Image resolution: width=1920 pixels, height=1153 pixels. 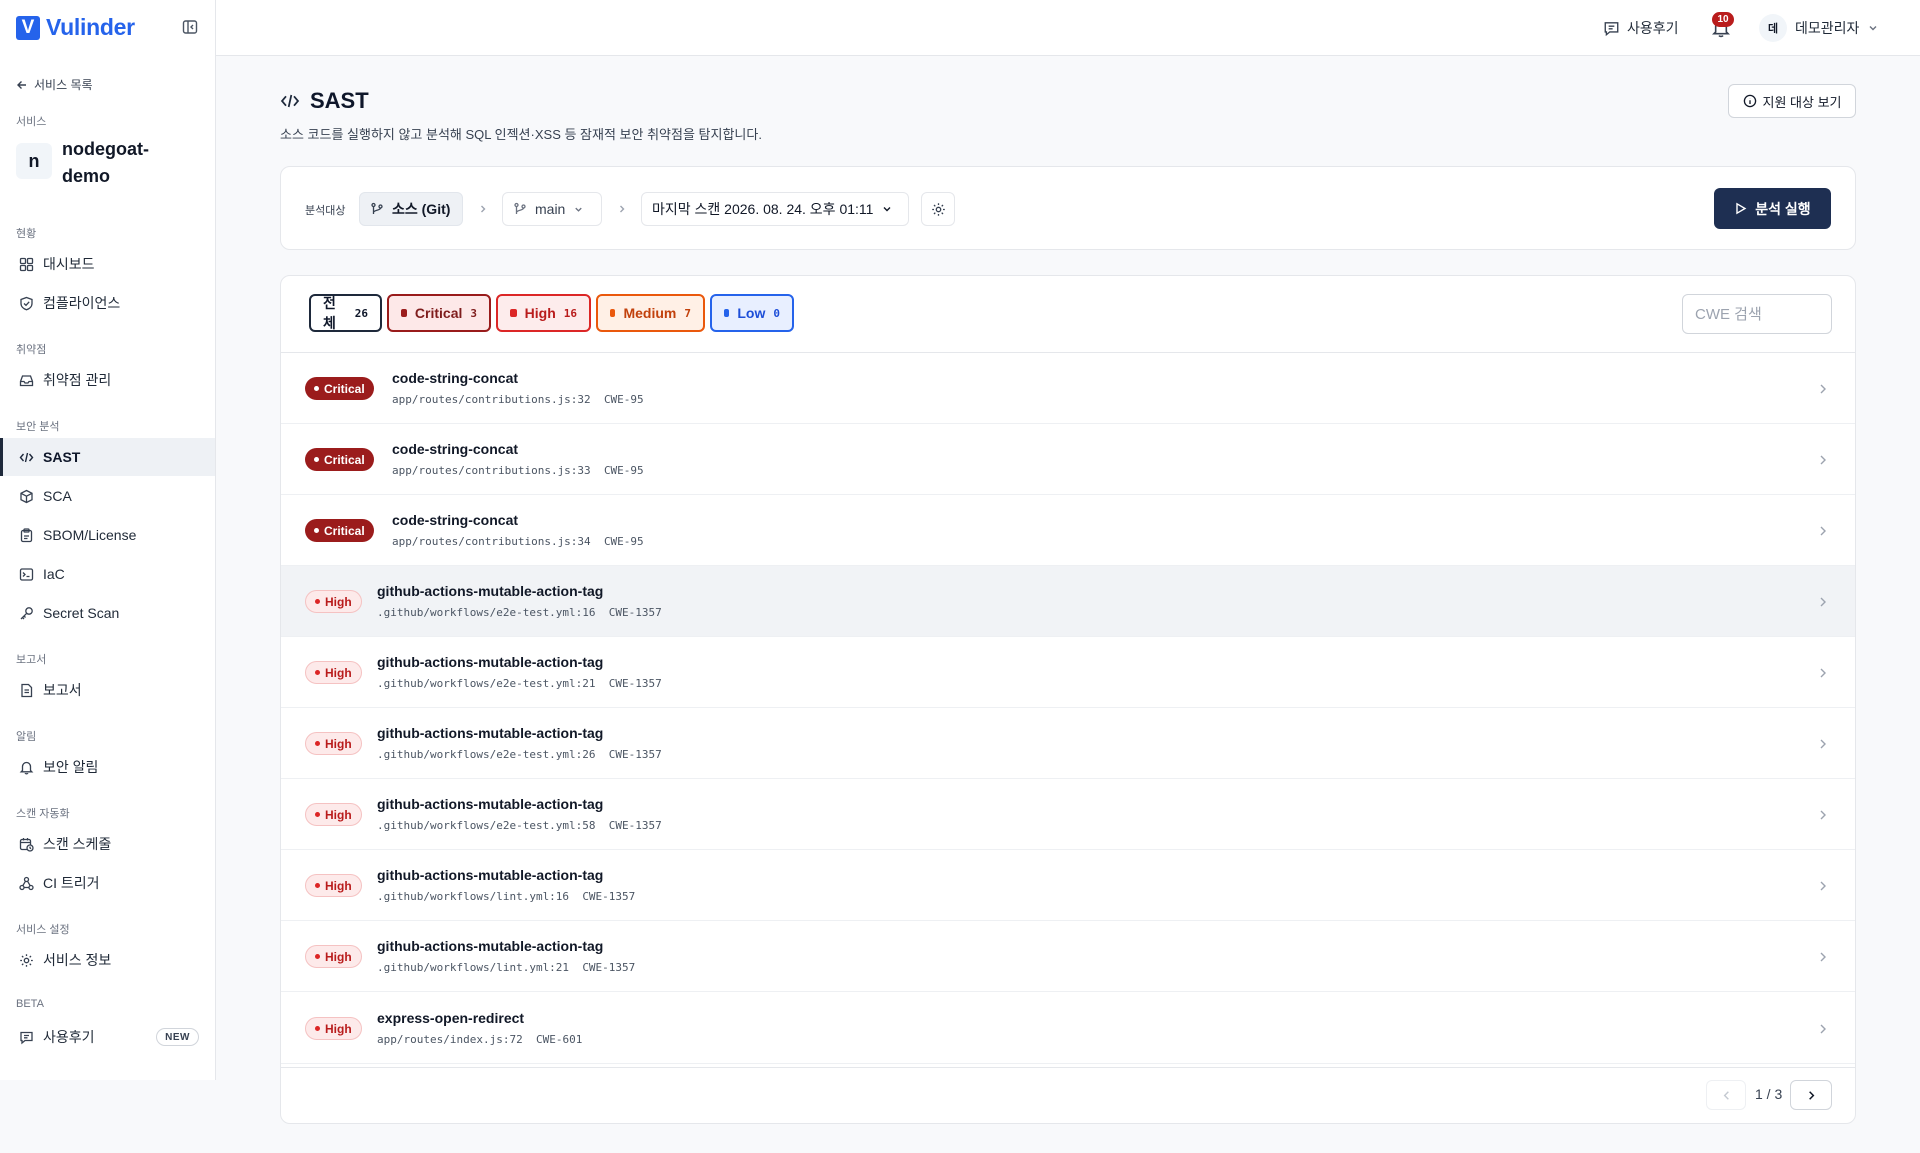 I want to click on sidebar-item-vuln-management: 취약점 관리, so click(x=107, y=380).